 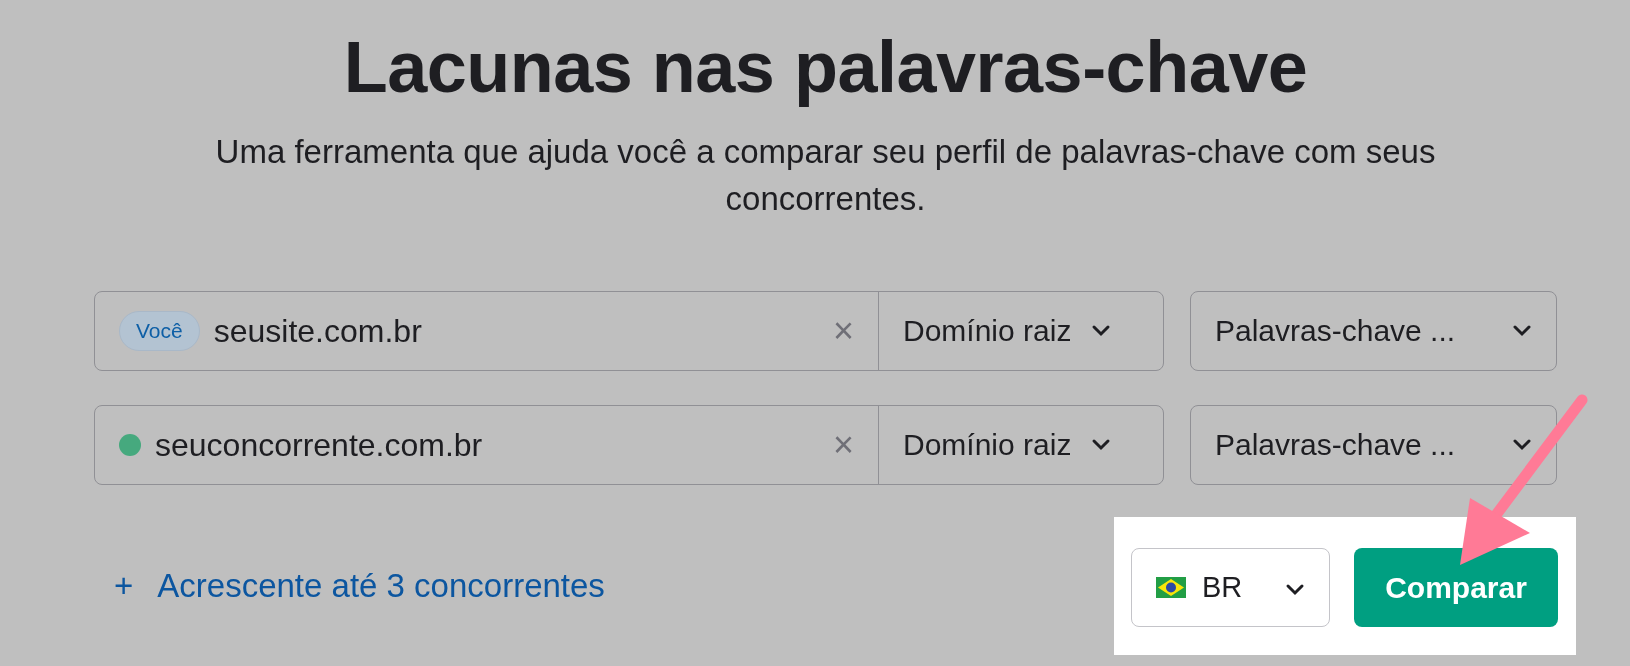 I want to click on domain-field: Você seusite.com.br ×, so click(x=487, y=330).